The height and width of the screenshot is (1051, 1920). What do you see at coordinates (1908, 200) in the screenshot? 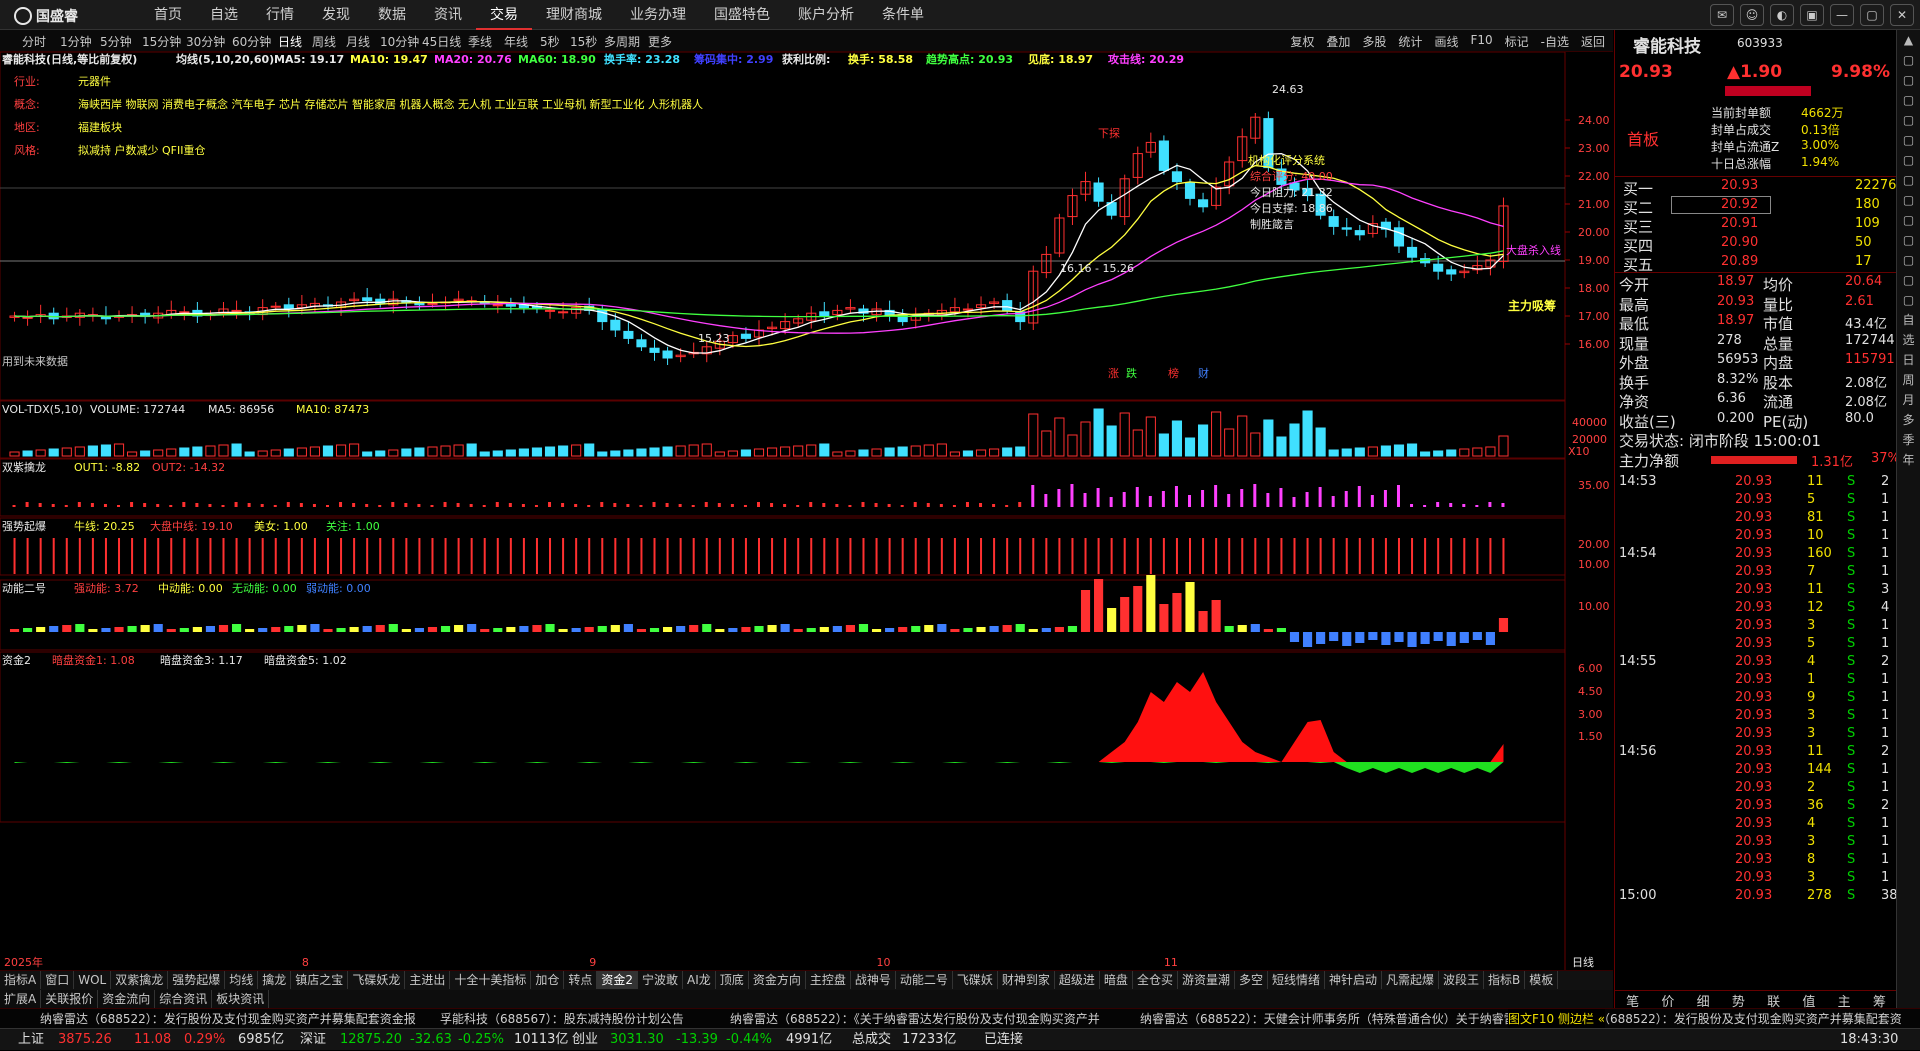
I see `side-icon-8: ▢` at bounding box center [1908, 200].